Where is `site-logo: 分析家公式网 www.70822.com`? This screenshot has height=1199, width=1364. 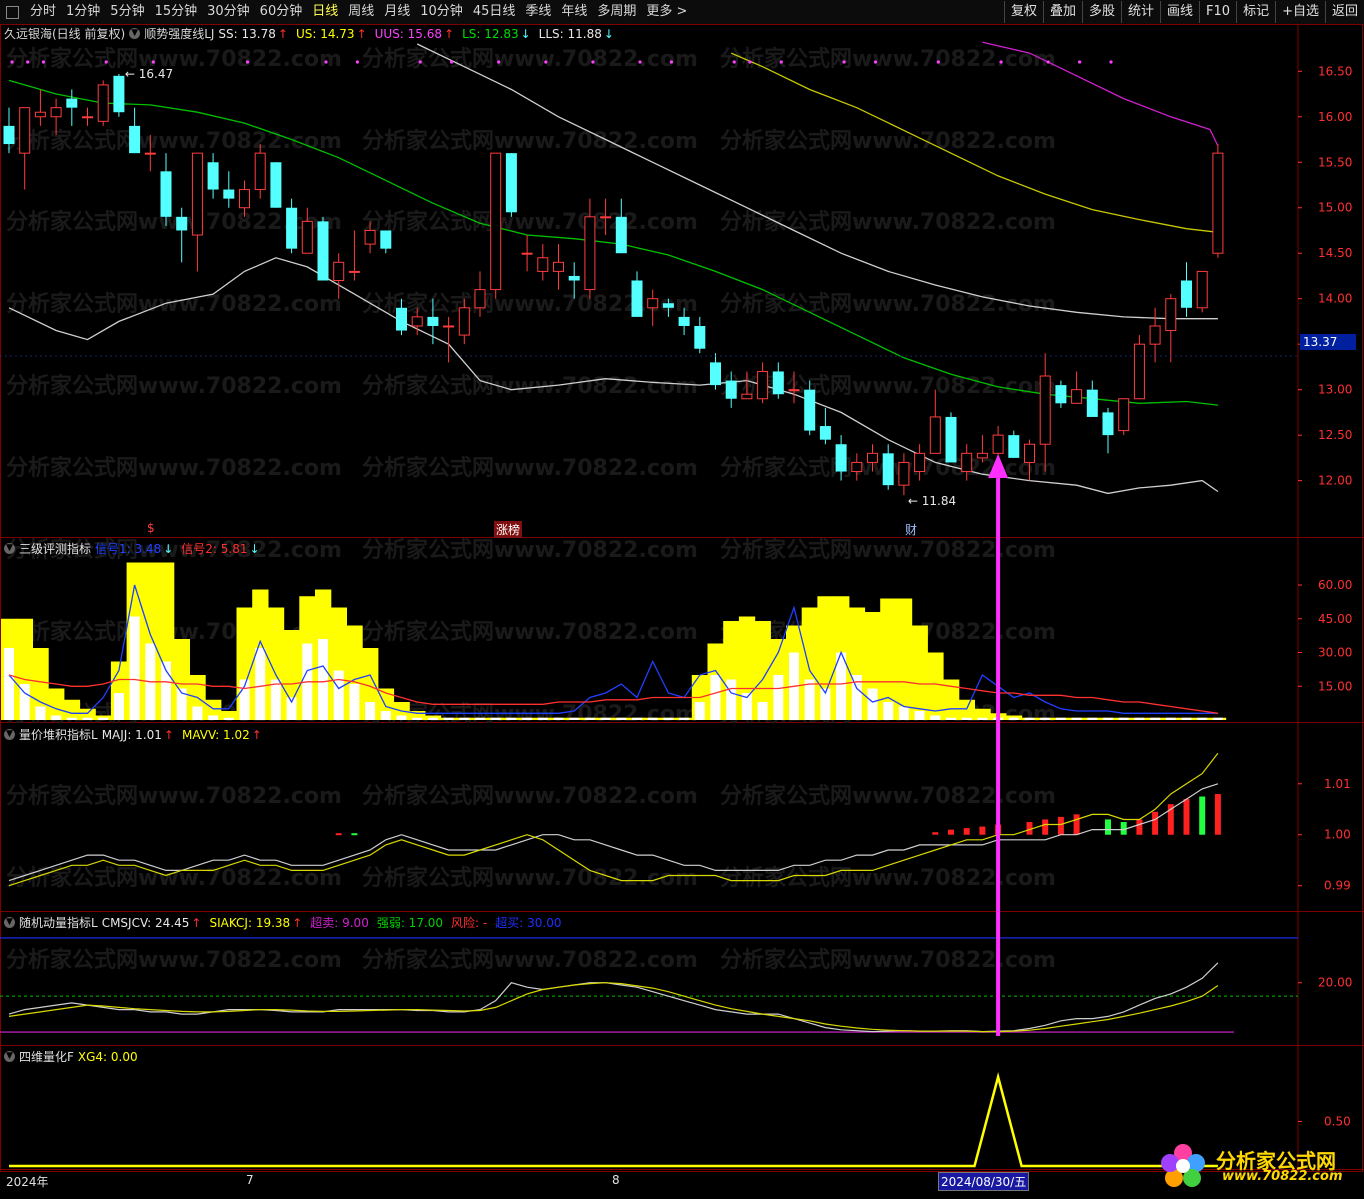 site-logo: 分析家公式网 www.70822.com is located at coordinates (1256, 1166).